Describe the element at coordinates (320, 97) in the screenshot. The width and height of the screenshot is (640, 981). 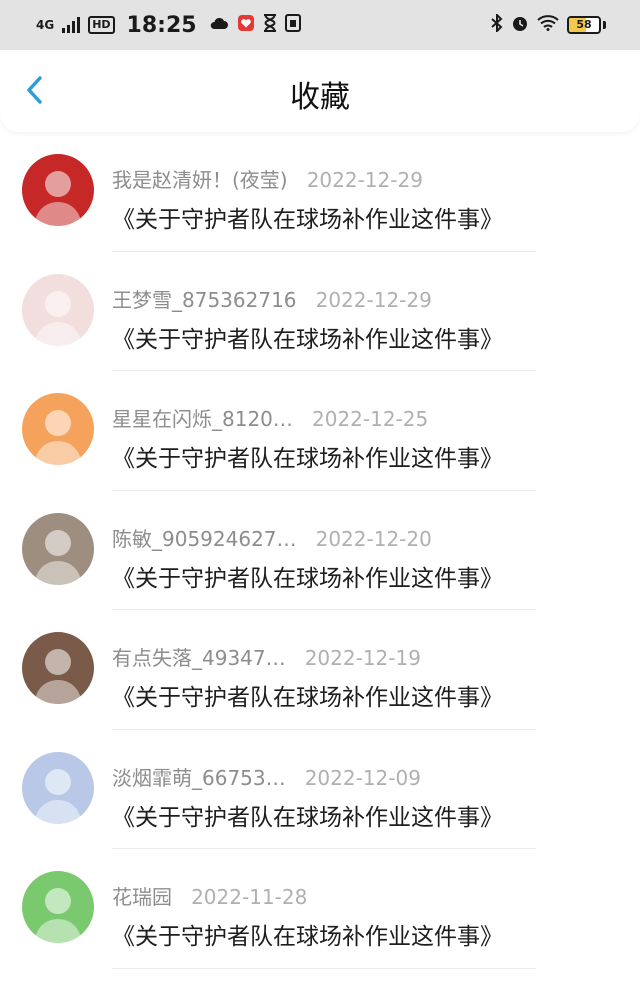
I see `page-title: 收藏` at that location.